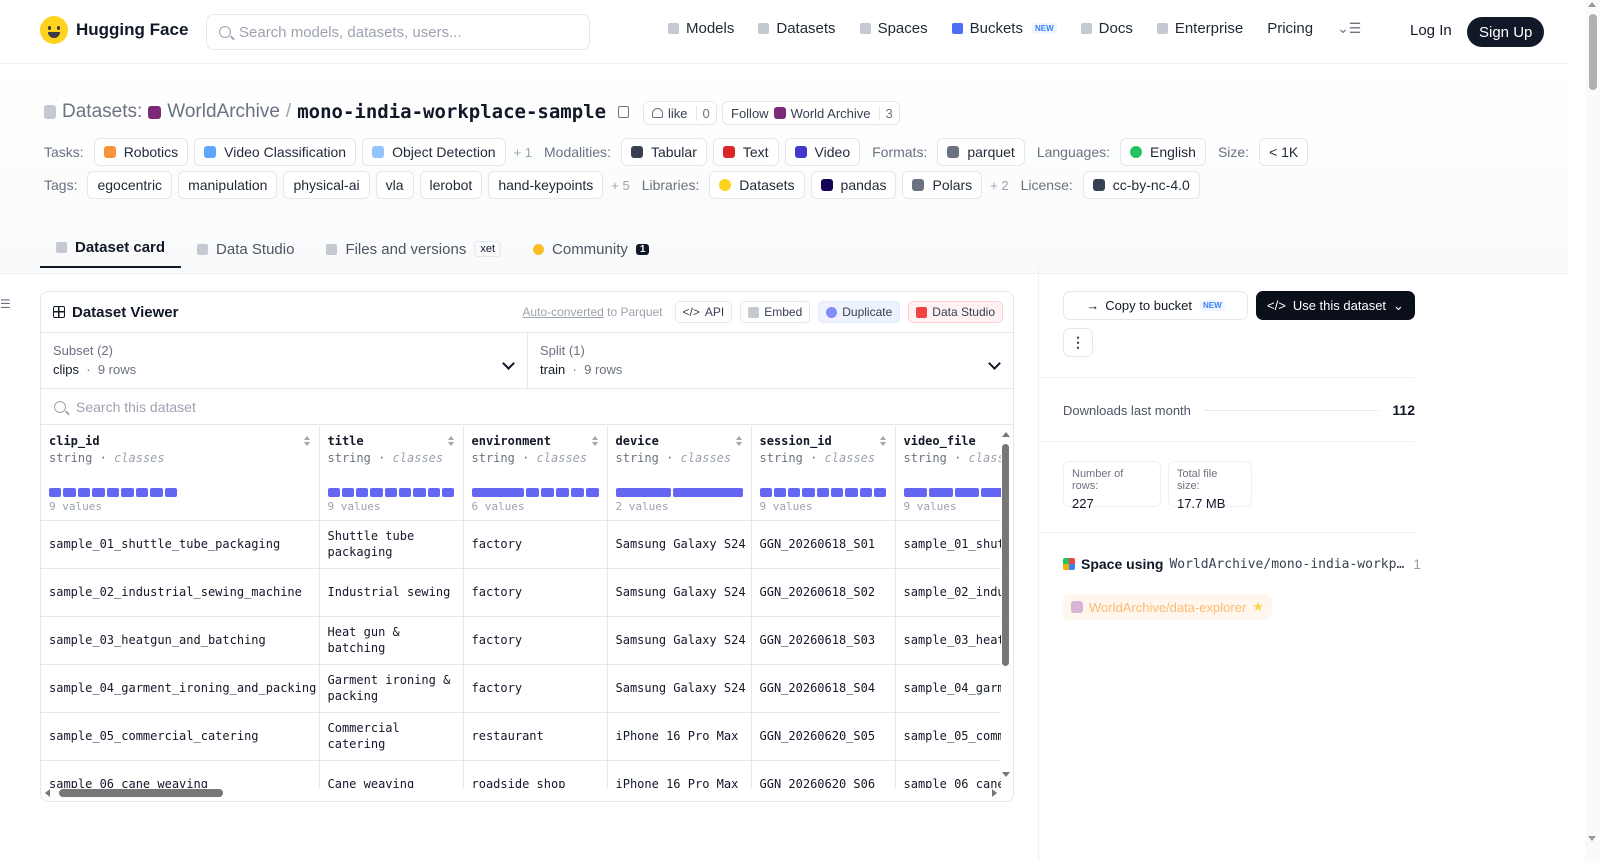 The width and height of the screenshot is (1600, 861). Describe the element at coordinates (223, 112) in the screenshot. I see `org-link: WorldArchive` at that location.